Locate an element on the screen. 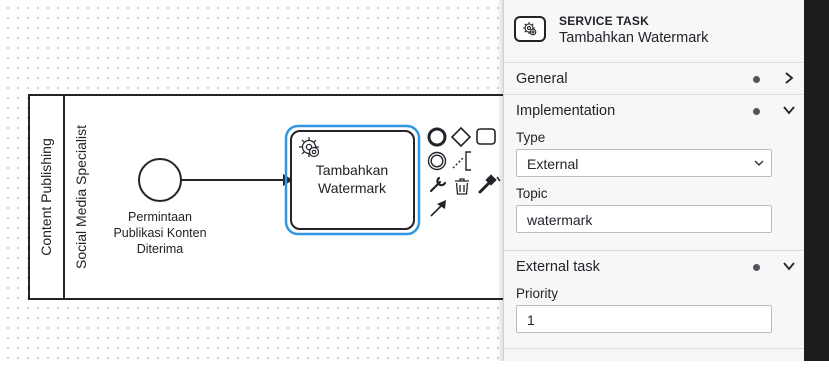 The image size is (829, 380). priority-label: Priority is located at coordinates (537, 293).